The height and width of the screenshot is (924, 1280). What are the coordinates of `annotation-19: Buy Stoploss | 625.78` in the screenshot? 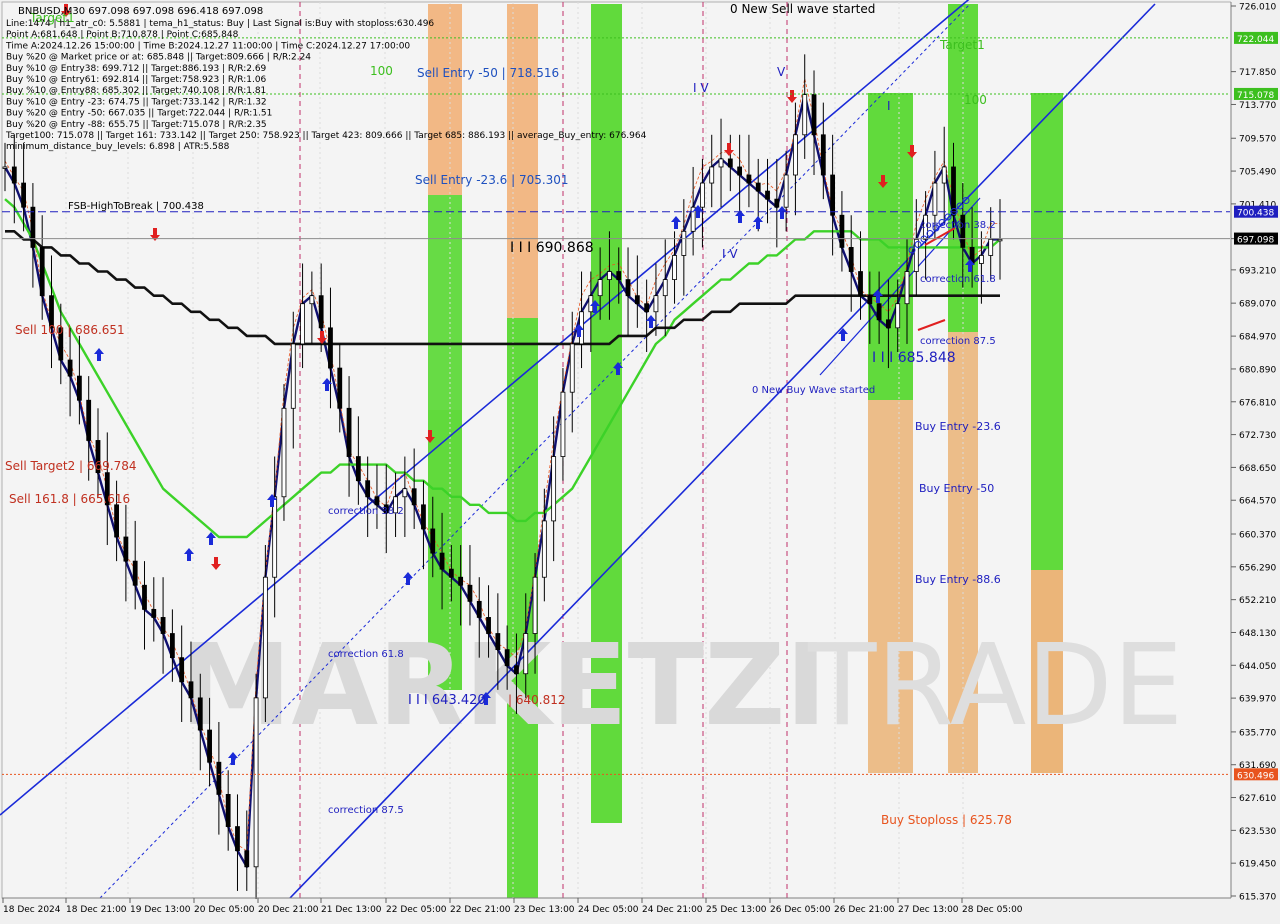 It's located at (946, 820).